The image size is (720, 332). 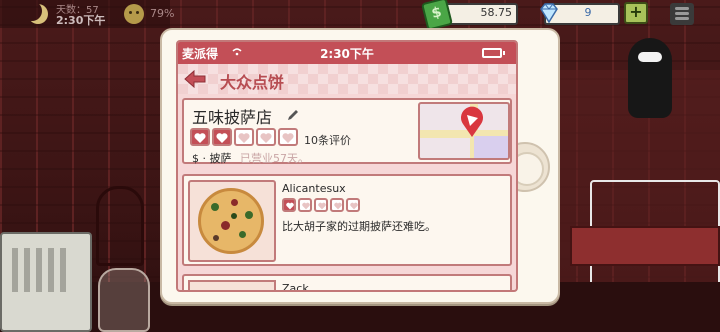 I want to click on phone-status-bar: 麦派得 2:30下午, so click(x=347, y=53).